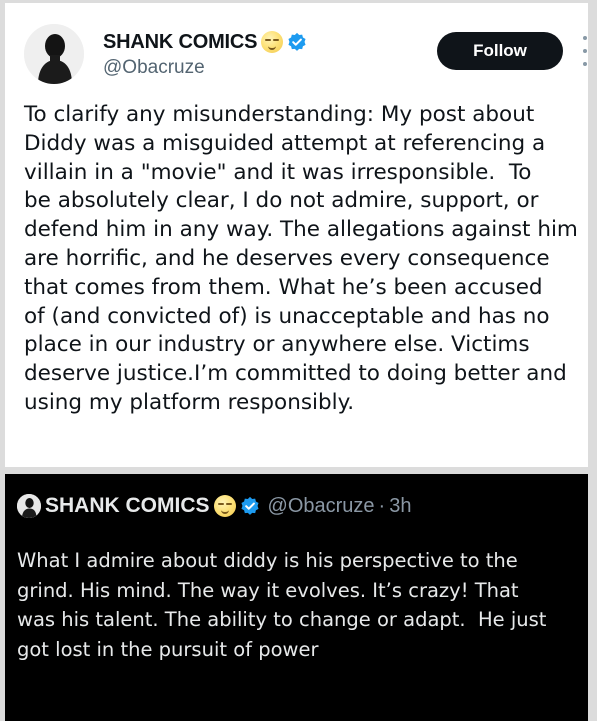 This screenshot has height=721, width=597. I want to click on quoted-author-avatar, so click(29, 506).